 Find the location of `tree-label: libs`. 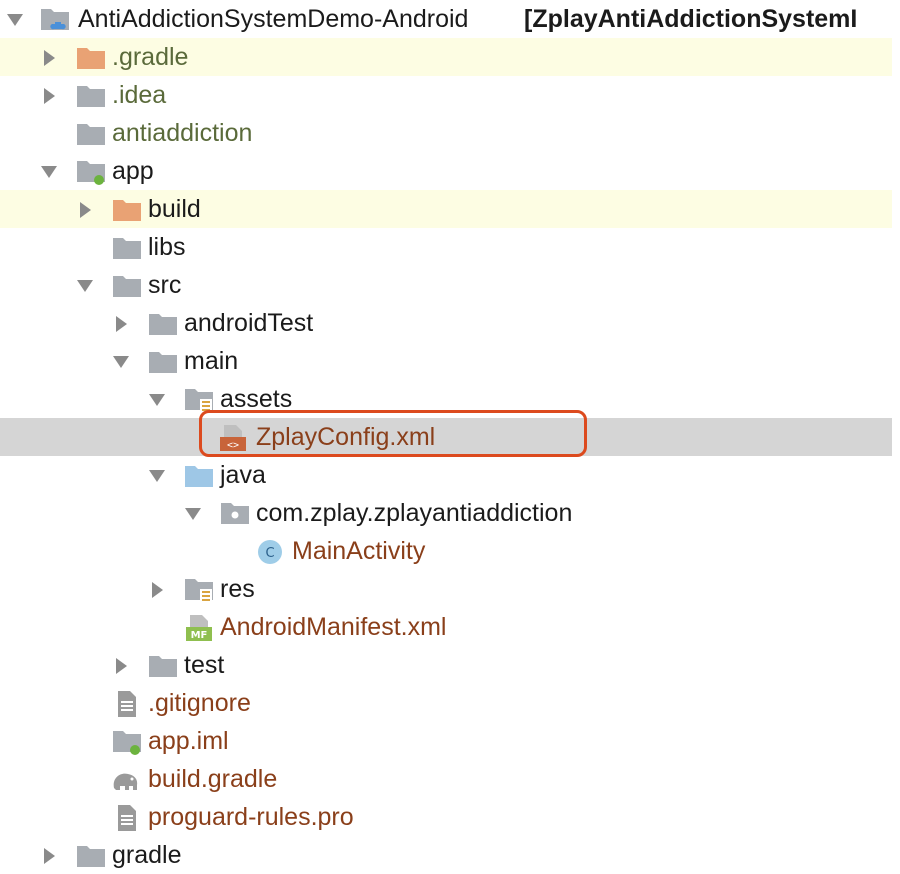

tree-label: libs is located at coordinates (167, 247).